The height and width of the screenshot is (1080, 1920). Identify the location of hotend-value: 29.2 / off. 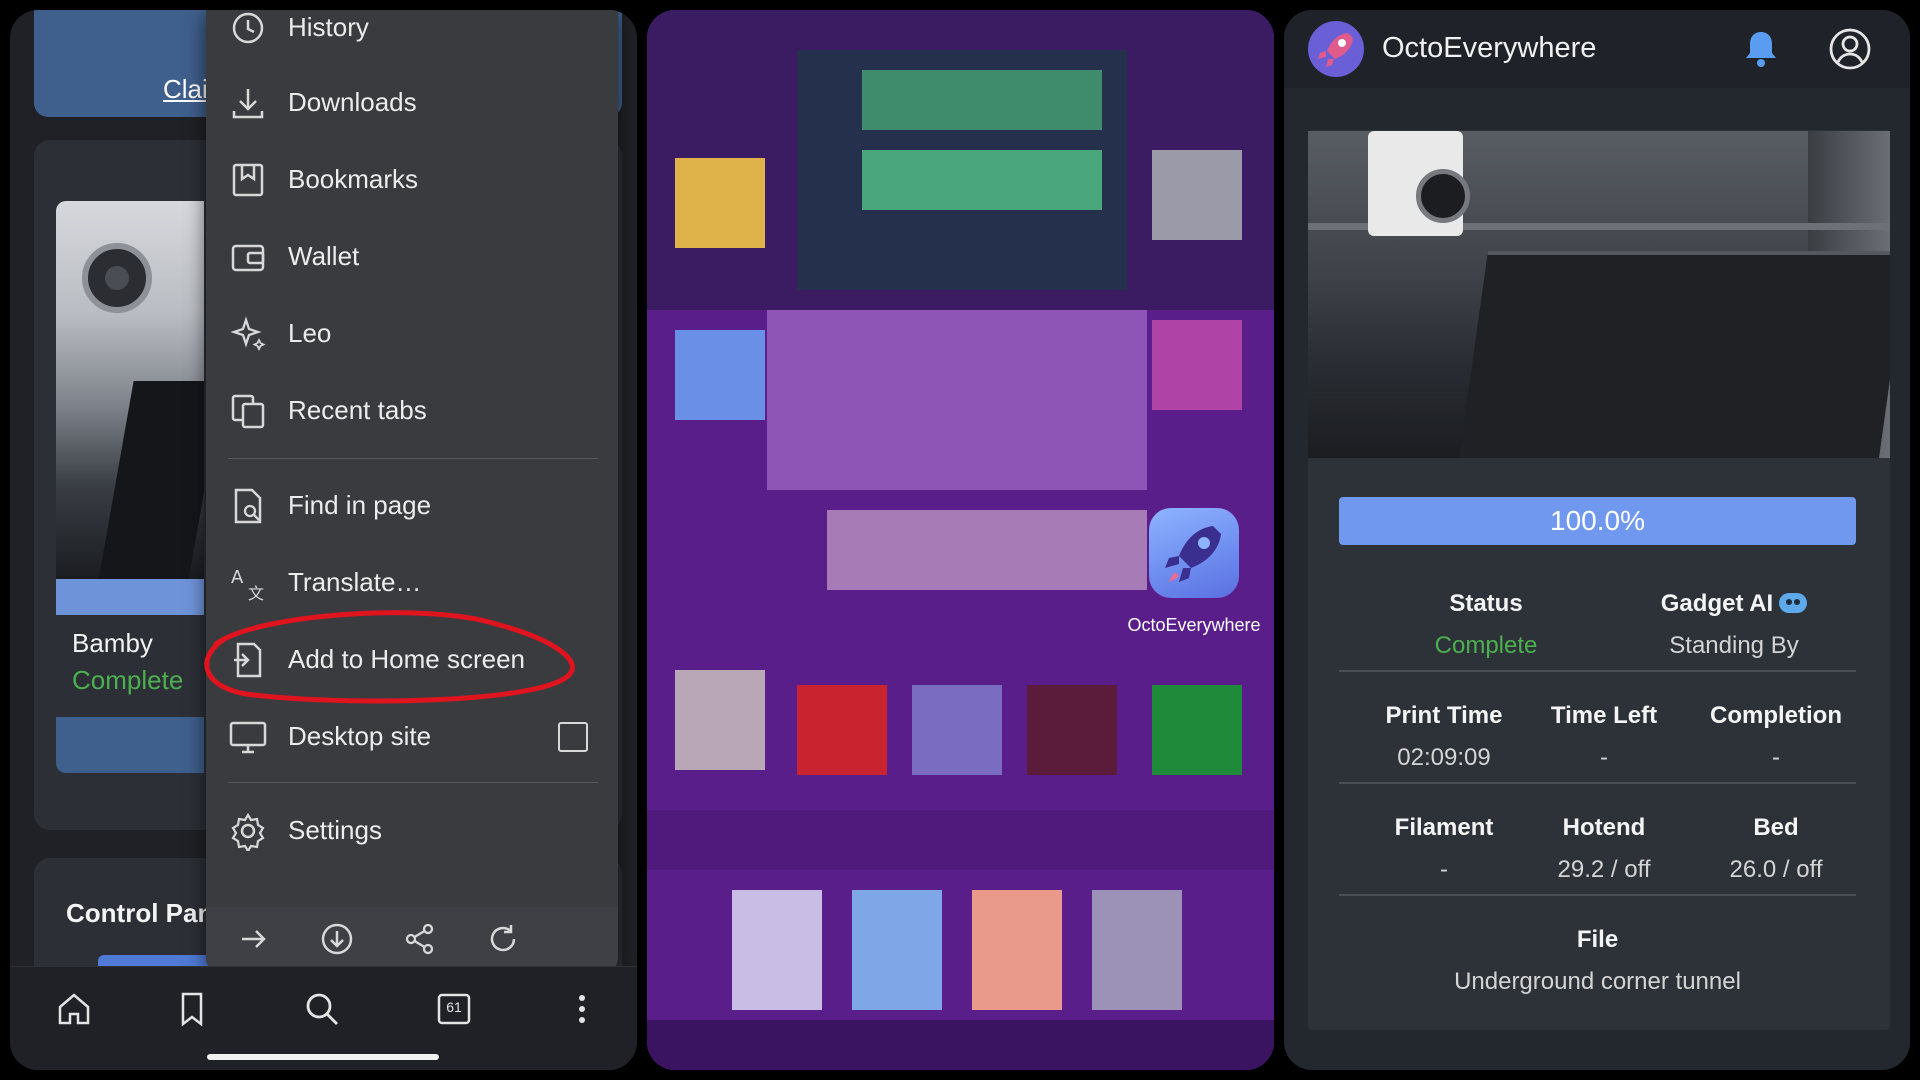
(1604, 869).